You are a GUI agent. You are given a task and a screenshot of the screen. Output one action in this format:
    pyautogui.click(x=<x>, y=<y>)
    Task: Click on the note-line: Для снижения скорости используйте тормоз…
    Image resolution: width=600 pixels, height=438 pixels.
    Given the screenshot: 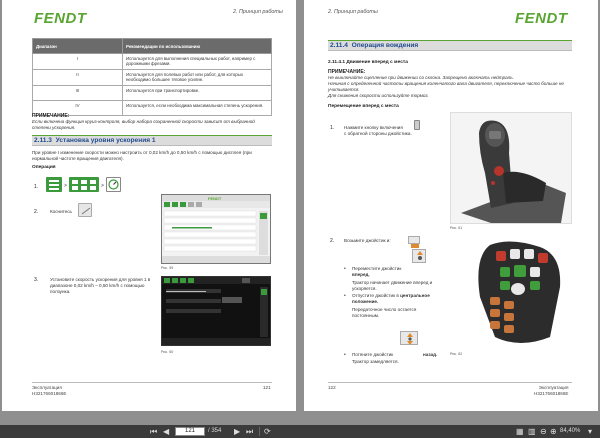 What is the action you would take?
    pyautogui.click(x=378, y=95)
    